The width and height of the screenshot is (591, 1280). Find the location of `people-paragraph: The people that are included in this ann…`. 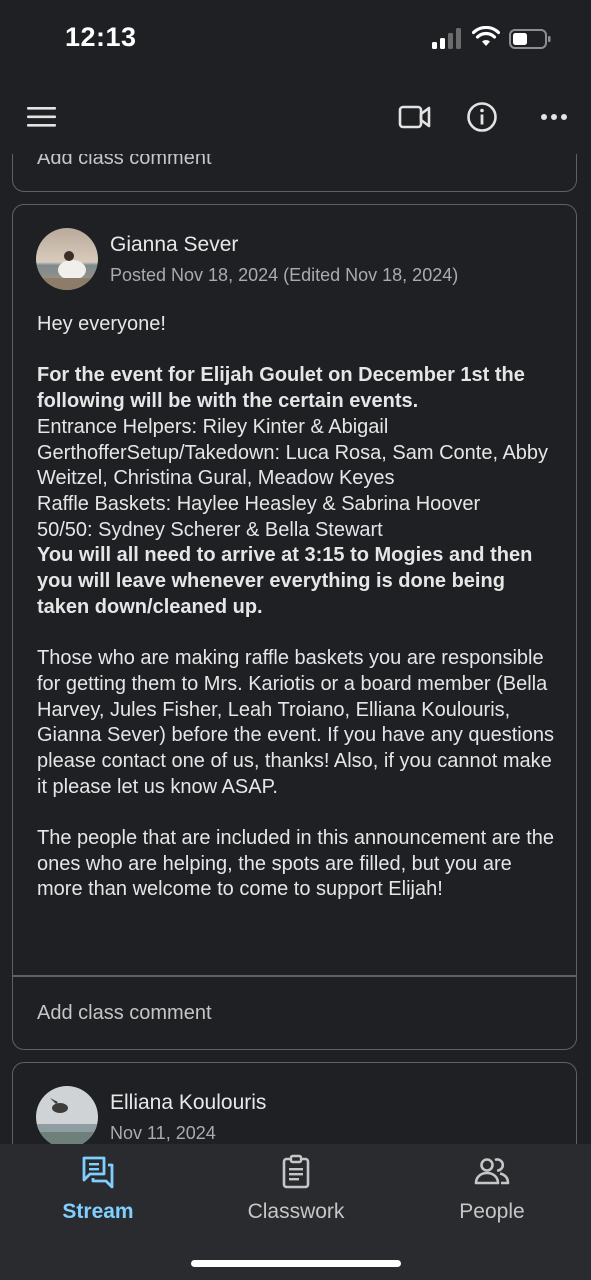

people-paragraph: The people that are included in this ann… is located at coordinates (296, 864).